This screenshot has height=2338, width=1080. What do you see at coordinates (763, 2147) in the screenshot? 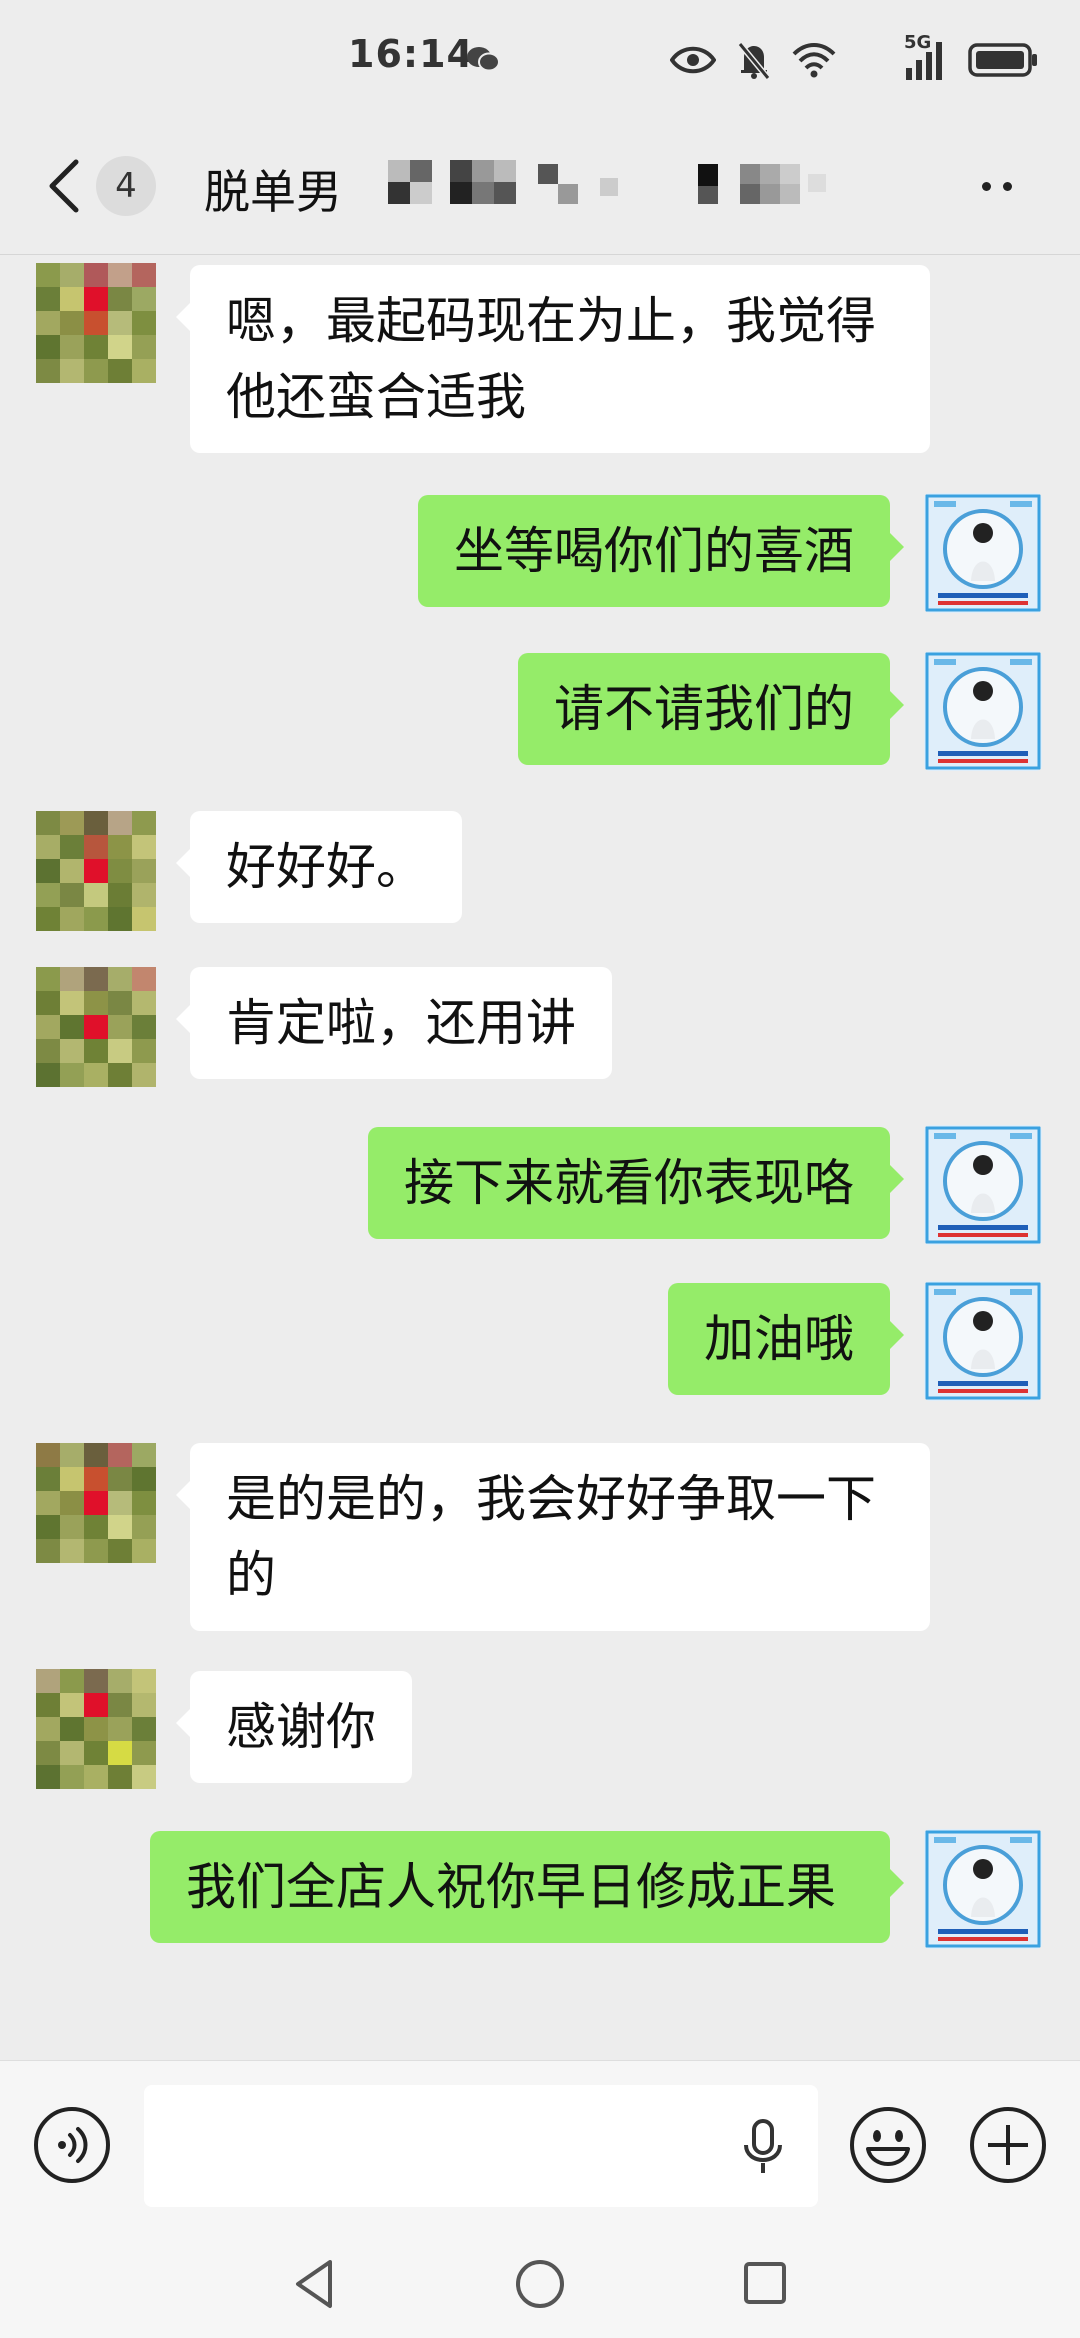
I see `mic-icon` at bounding box center [763, 2147].